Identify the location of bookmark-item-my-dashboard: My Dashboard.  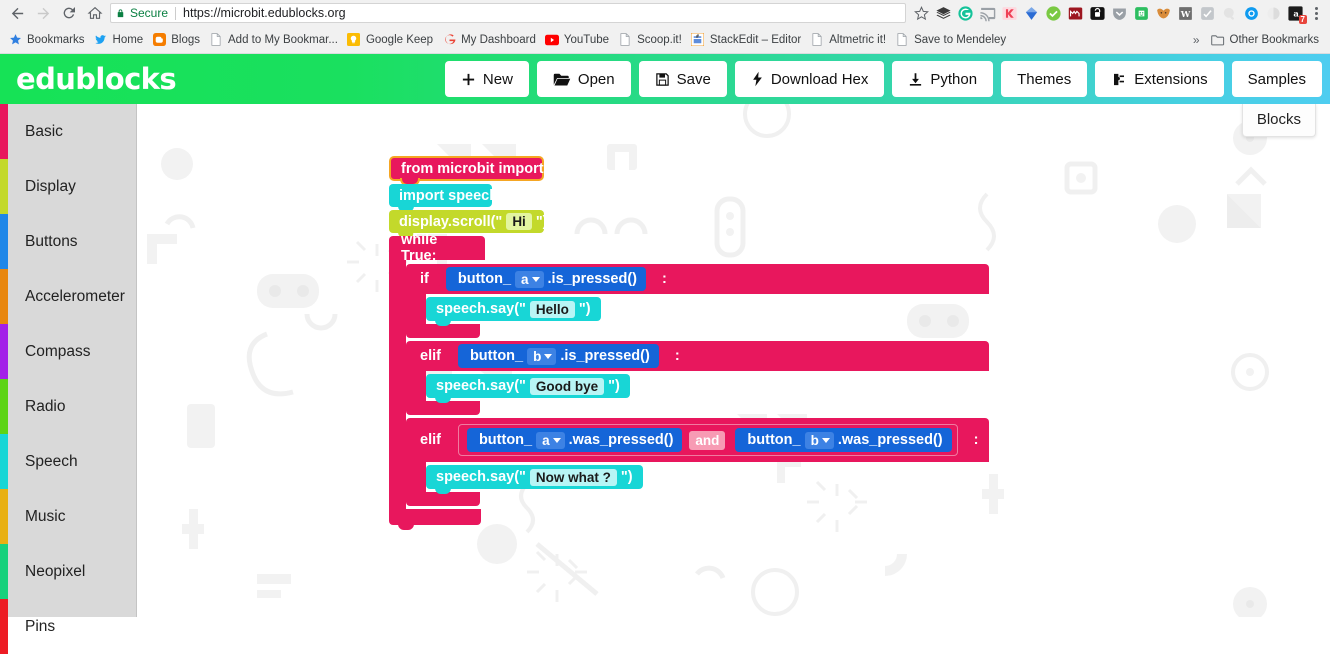
(490, 40).